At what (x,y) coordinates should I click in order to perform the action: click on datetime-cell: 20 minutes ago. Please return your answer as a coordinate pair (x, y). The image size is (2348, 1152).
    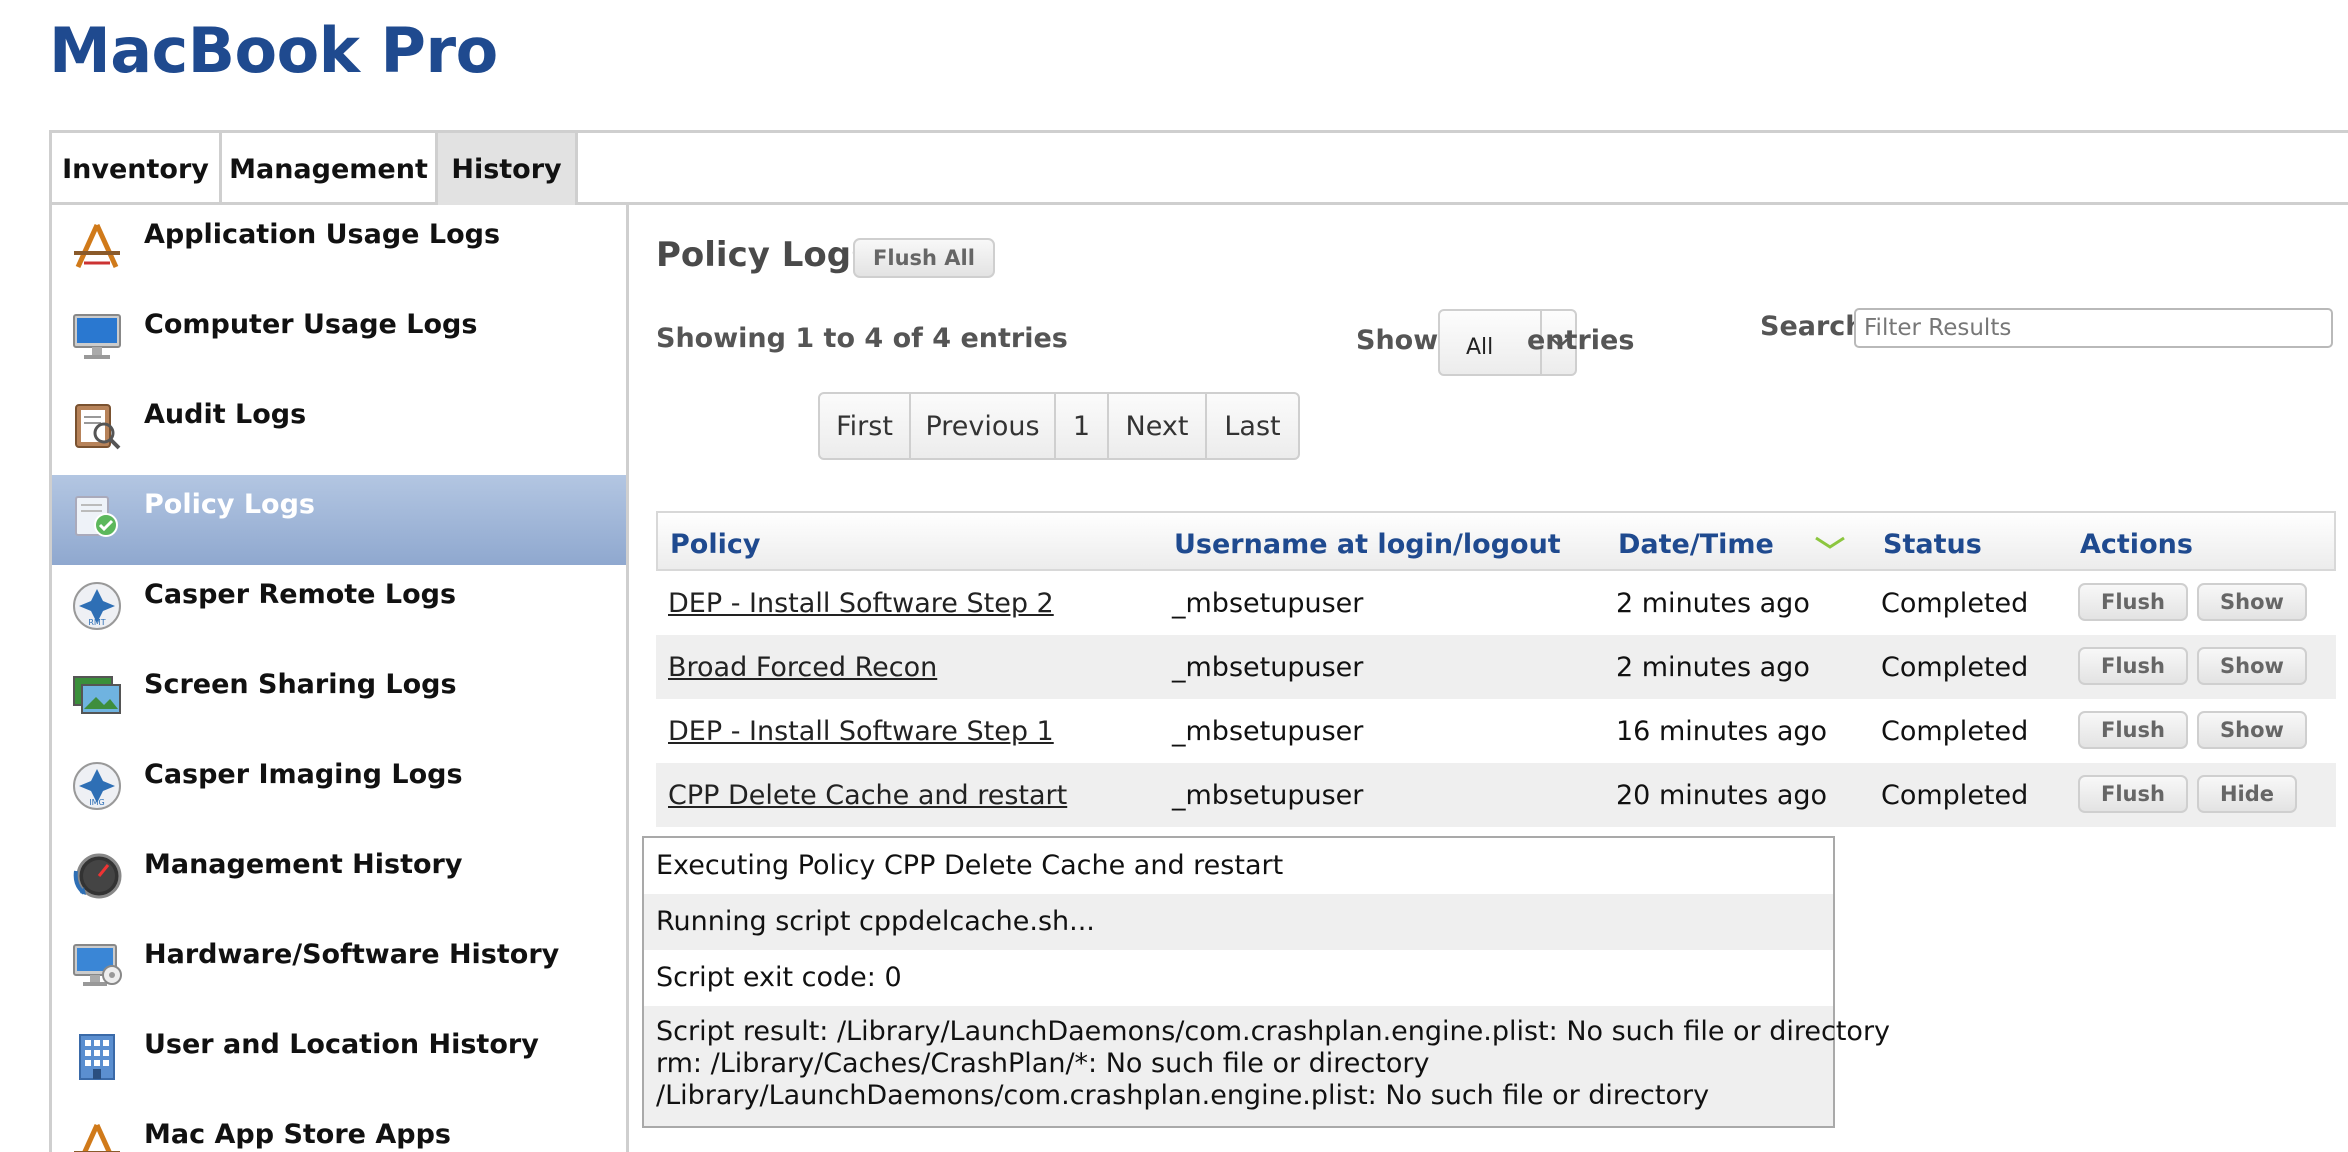
    Looking at the image, I should click on (1722, 795).